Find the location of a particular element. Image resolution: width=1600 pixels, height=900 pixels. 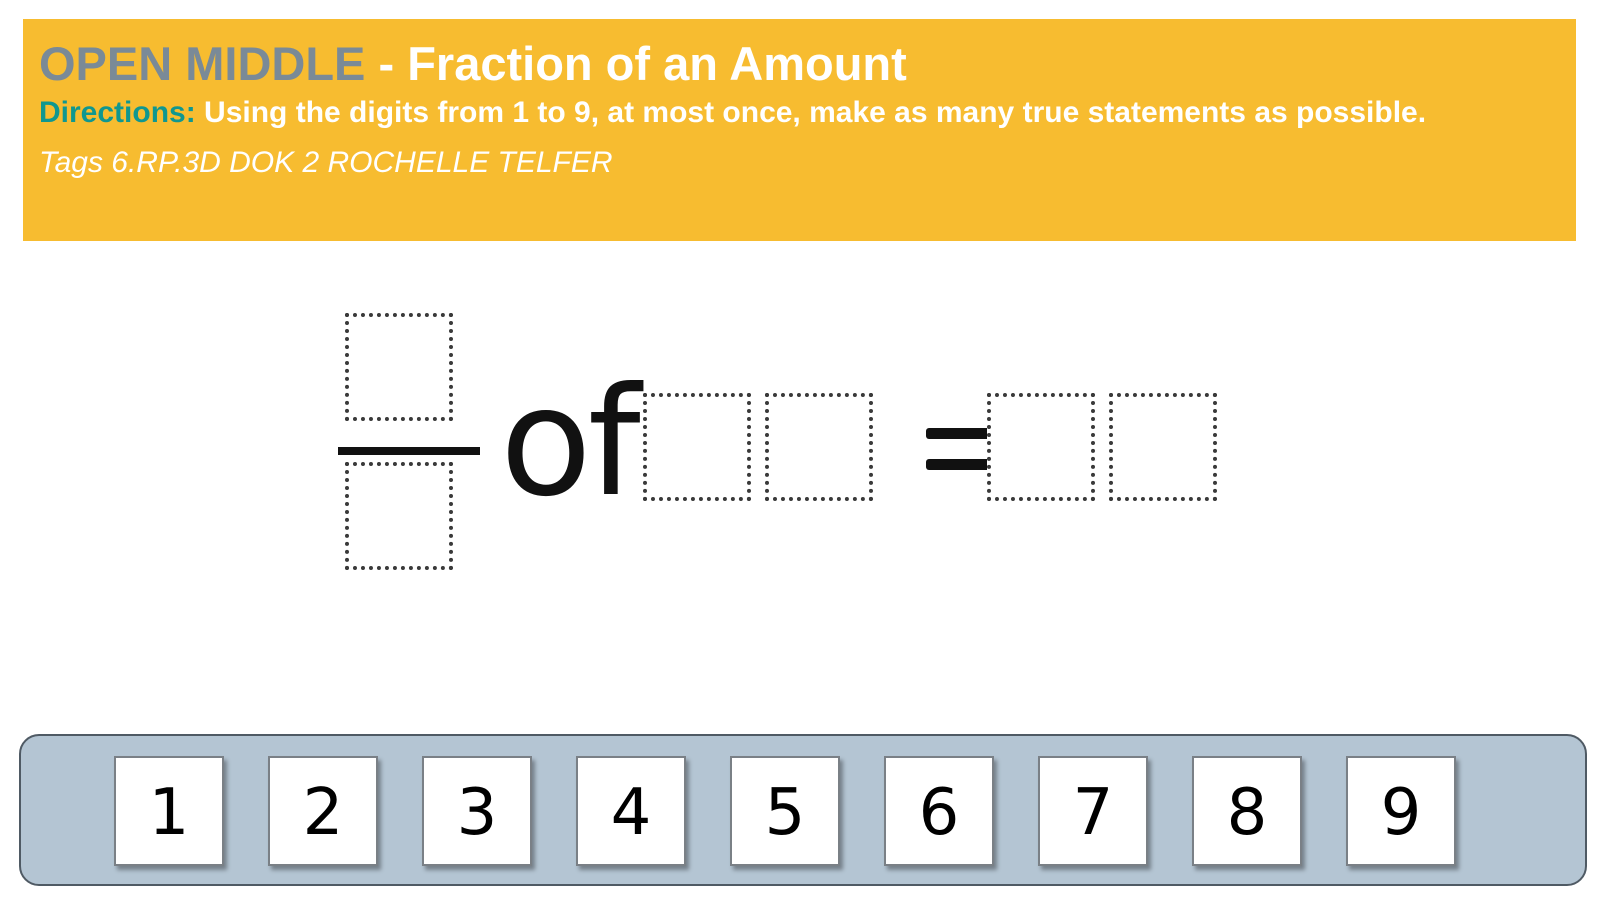

fraction-bar is located at coordinates (409, 451).